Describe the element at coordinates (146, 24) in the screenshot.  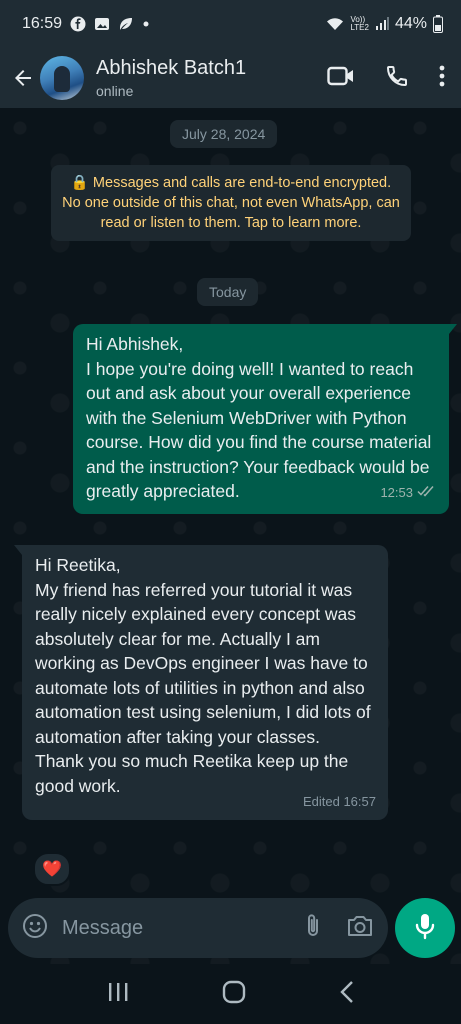
I see `dot-icon` at that location.